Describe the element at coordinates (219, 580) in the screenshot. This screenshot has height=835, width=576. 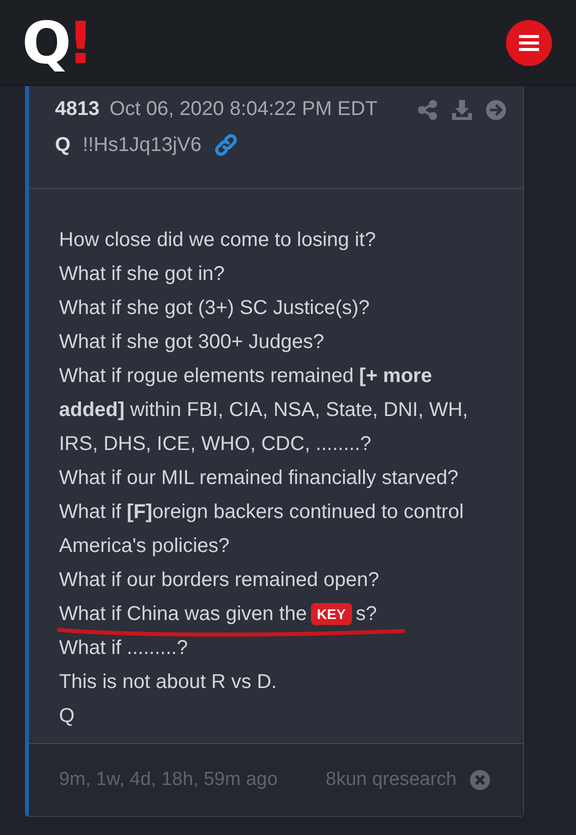
I see `post-line: What if our borders remained open?` at that location.